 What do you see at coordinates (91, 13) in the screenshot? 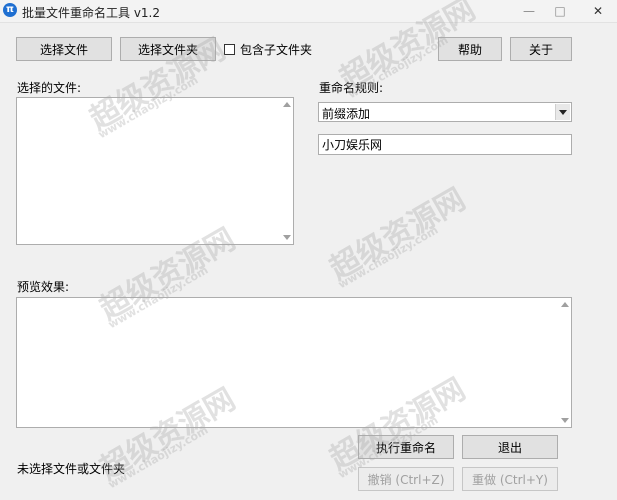
I see `window-title: 批量文件重命名工具 v1.2` at bounding box center [91, 13].